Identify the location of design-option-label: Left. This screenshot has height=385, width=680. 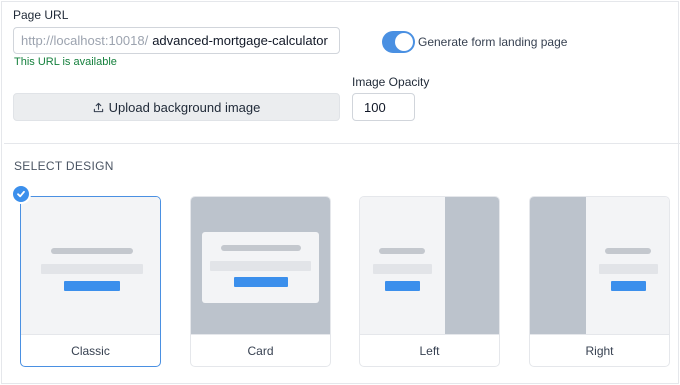
(429, 350).